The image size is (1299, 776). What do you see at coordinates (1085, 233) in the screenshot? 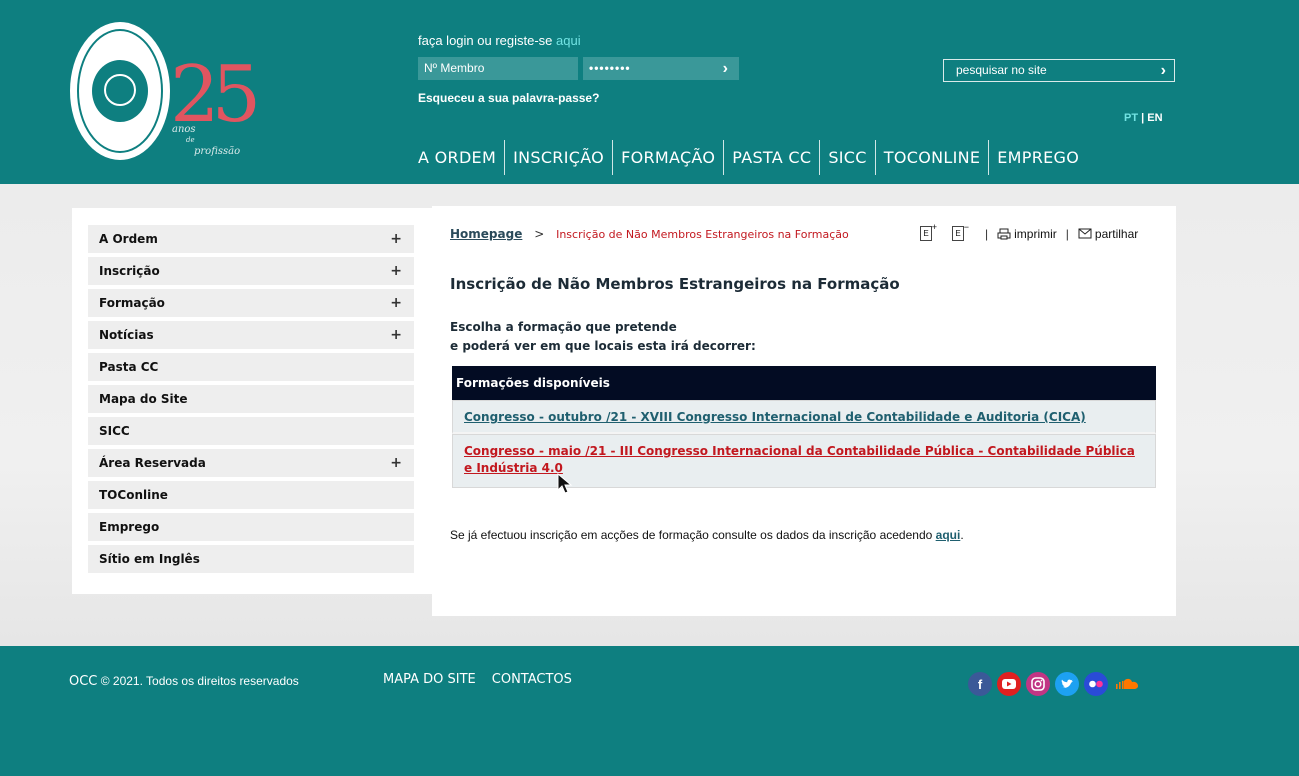
I see `envelope-icon` at bounding box center [1085, 233].